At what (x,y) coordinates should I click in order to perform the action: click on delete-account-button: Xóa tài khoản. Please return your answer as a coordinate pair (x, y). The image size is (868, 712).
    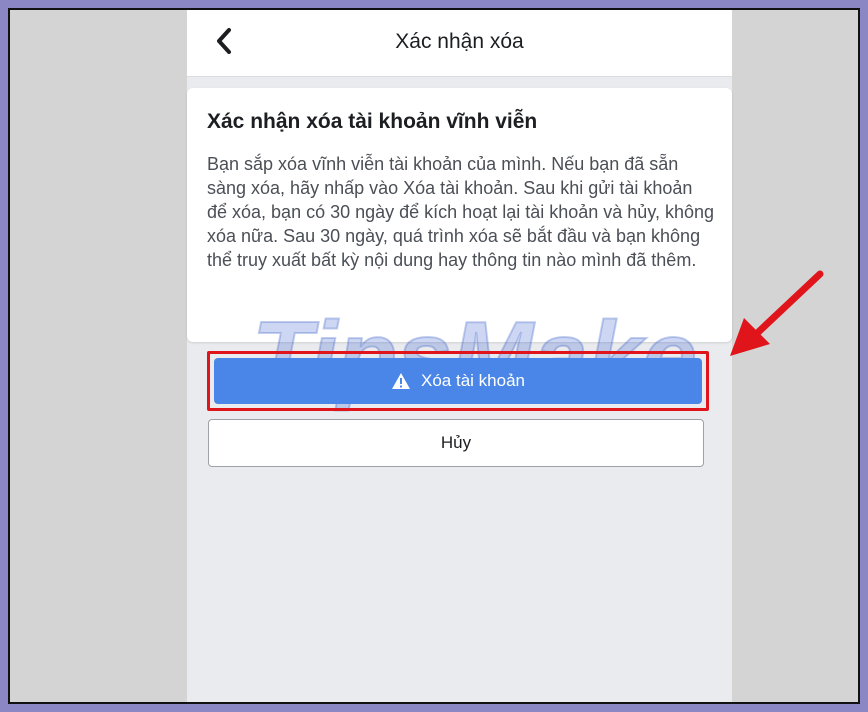
    Looking at the image, I should click on (458, 381).